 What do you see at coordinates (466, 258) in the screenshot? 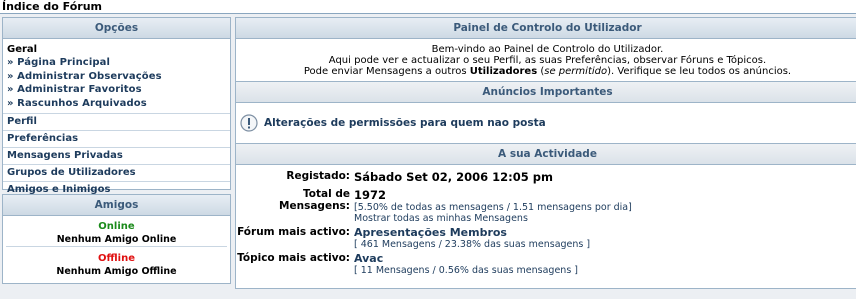
I see `topic-value-link: Avac` at bounding box center [466, 258].